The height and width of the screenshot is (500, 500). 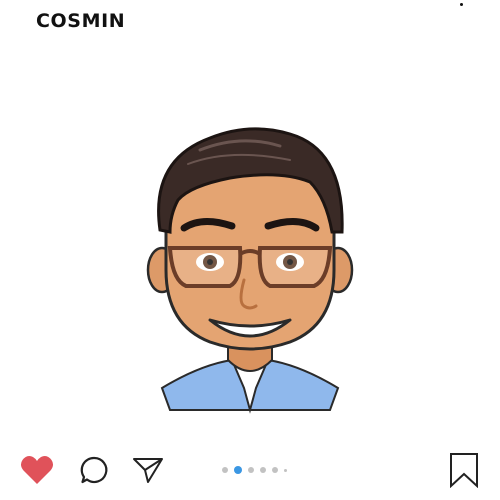 I want to click on post-action-bar, so click(x=250, y=470).